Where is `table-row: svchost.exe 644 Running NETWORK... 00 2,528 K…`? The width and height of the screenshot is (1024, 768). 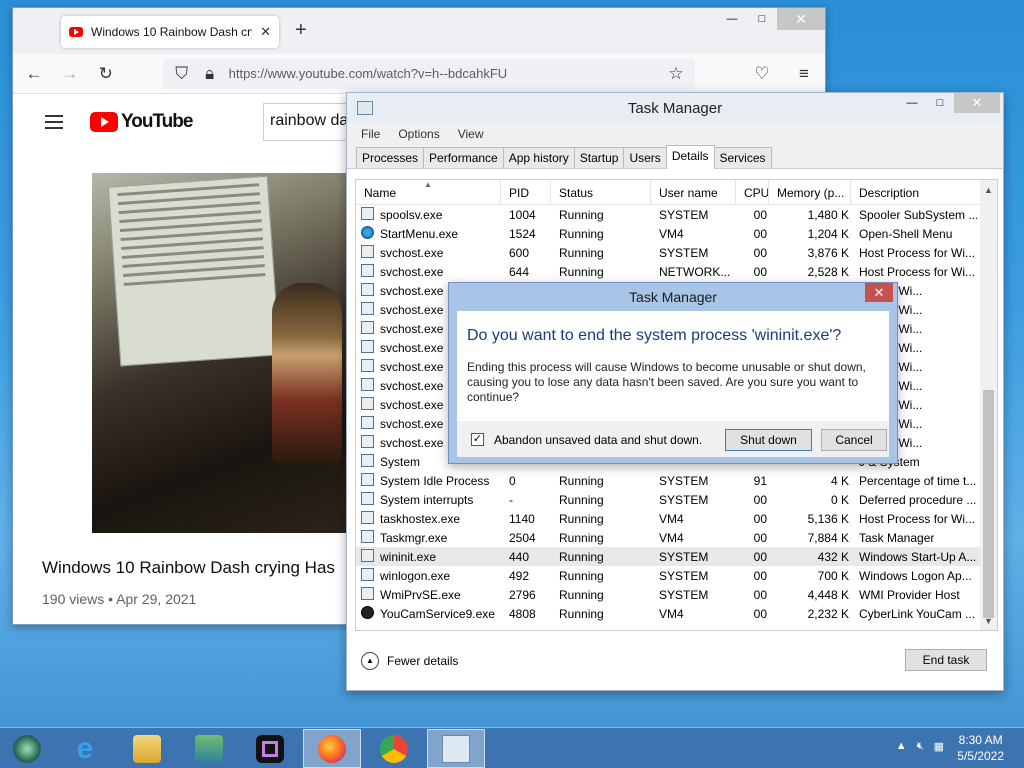
table-row: svchost.exe 644 Running NETWORK... 00 2,528 K… is located at coordinates (668, 271).